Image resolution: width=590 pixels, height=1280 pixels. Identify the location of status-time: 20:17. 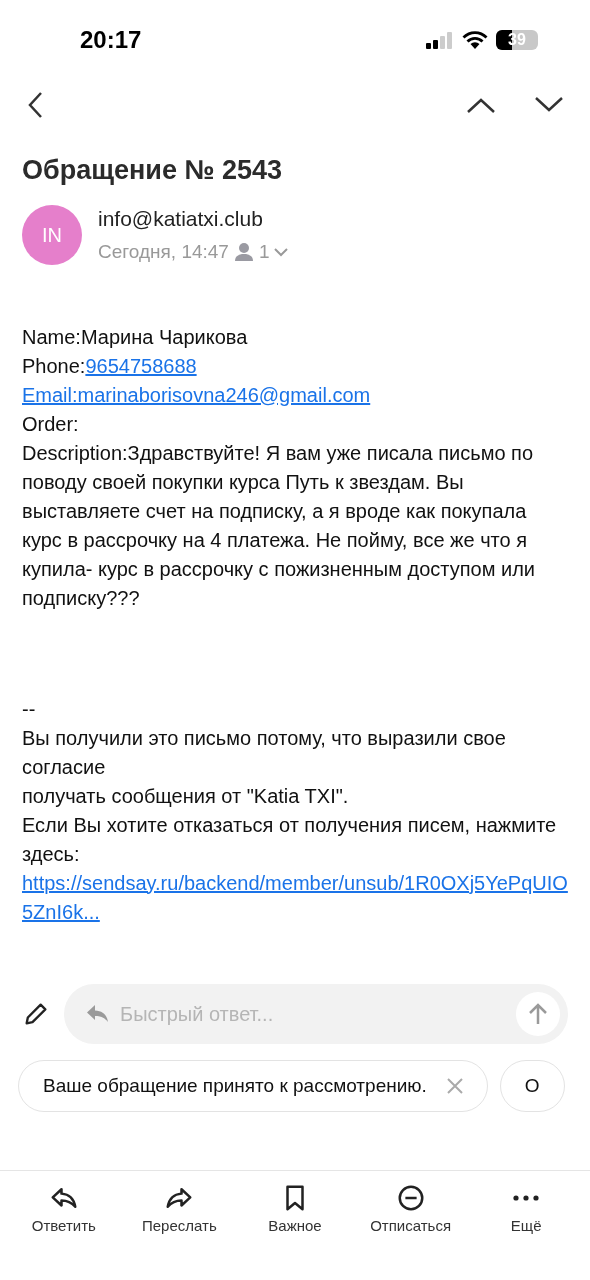
(111, 40).